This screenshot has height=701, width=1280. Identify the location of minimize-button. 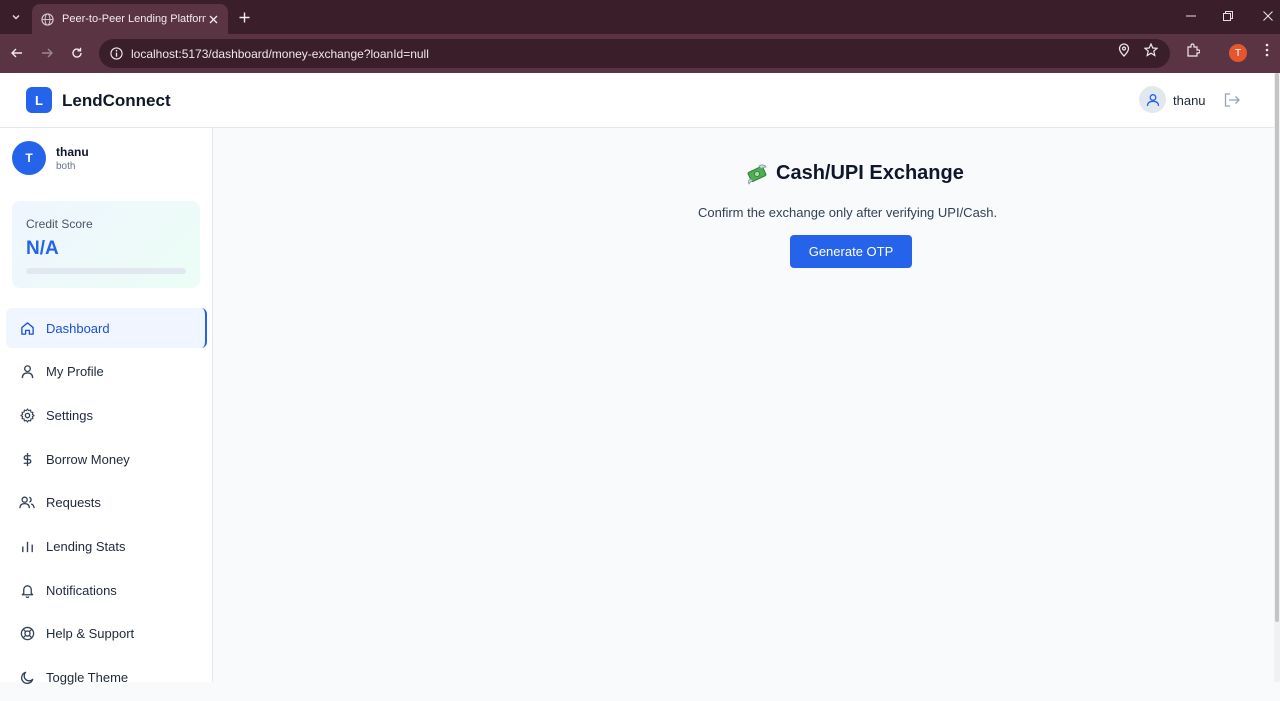
(1191, 16).